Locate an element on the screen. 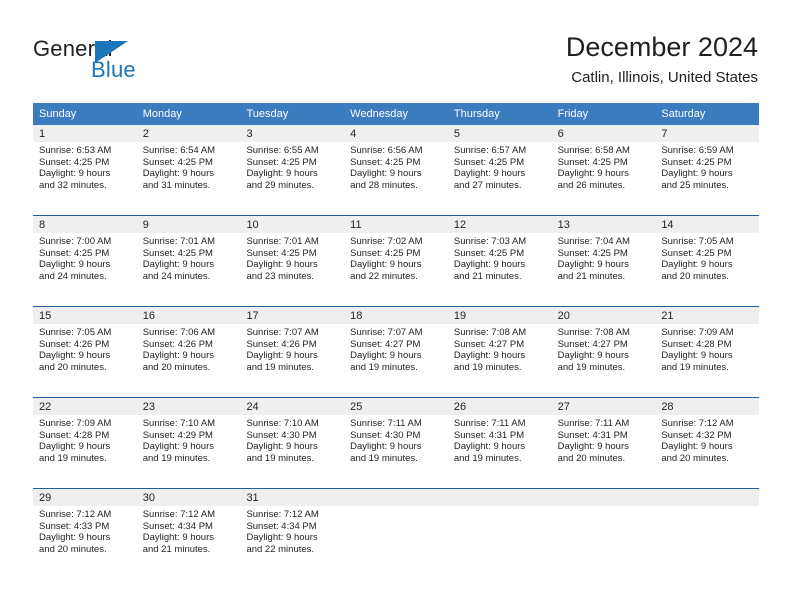 The height and width of the screenshot is (612, 792). sunrise-text: Sunrise: 6:59 AM is located at coordinates (697, 150).